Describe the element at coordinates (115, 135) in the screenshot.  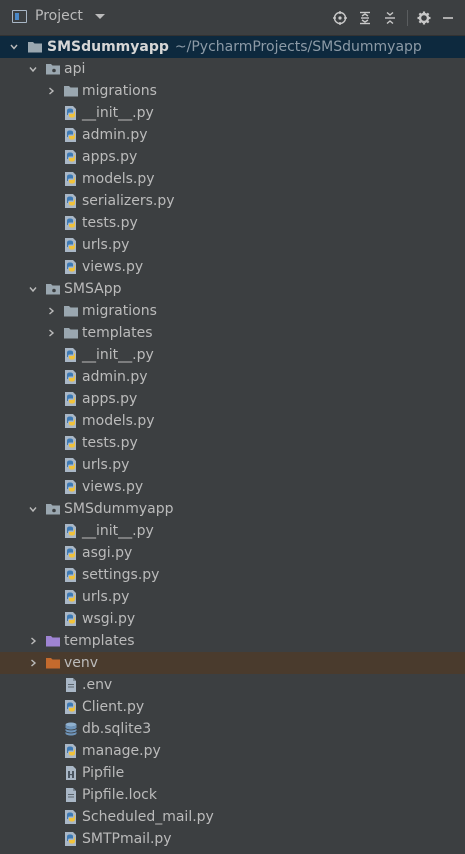
I see `tree-item-label: admin.py` at that location.